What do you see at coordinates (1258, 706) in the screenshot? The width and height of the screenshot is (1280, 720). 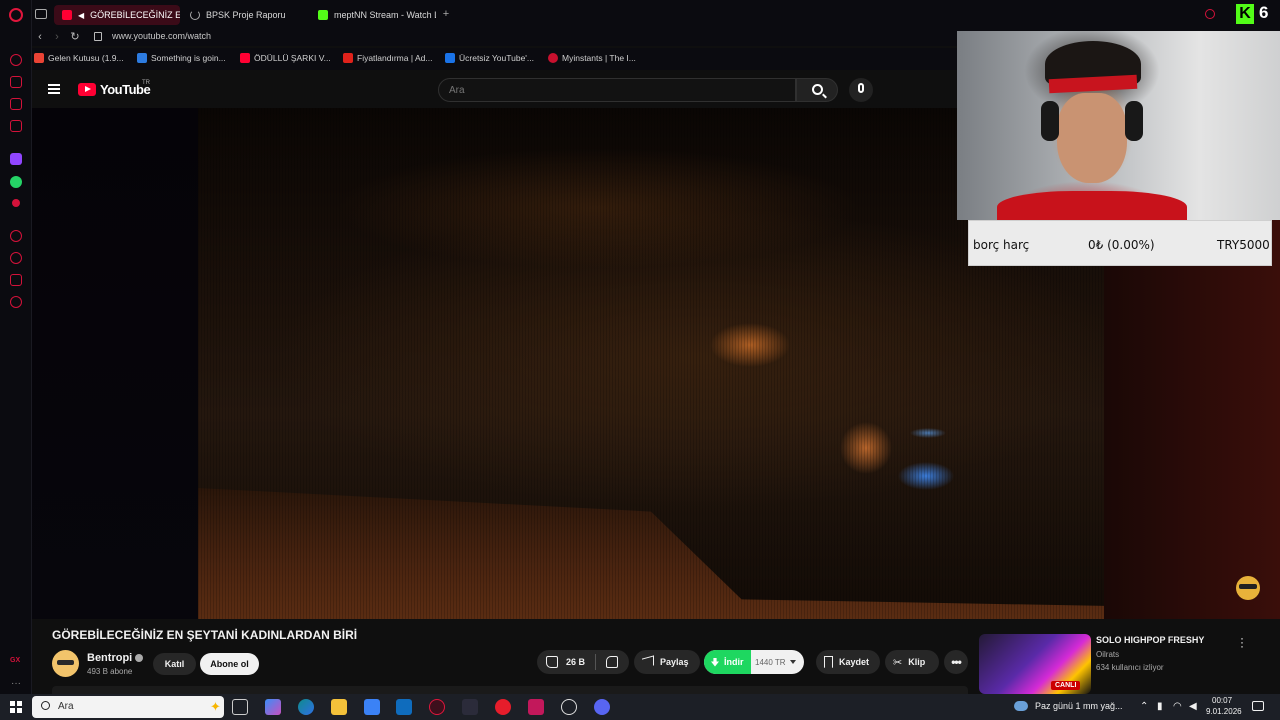 I see `notification-icon` at bounding box center [1258, 706].